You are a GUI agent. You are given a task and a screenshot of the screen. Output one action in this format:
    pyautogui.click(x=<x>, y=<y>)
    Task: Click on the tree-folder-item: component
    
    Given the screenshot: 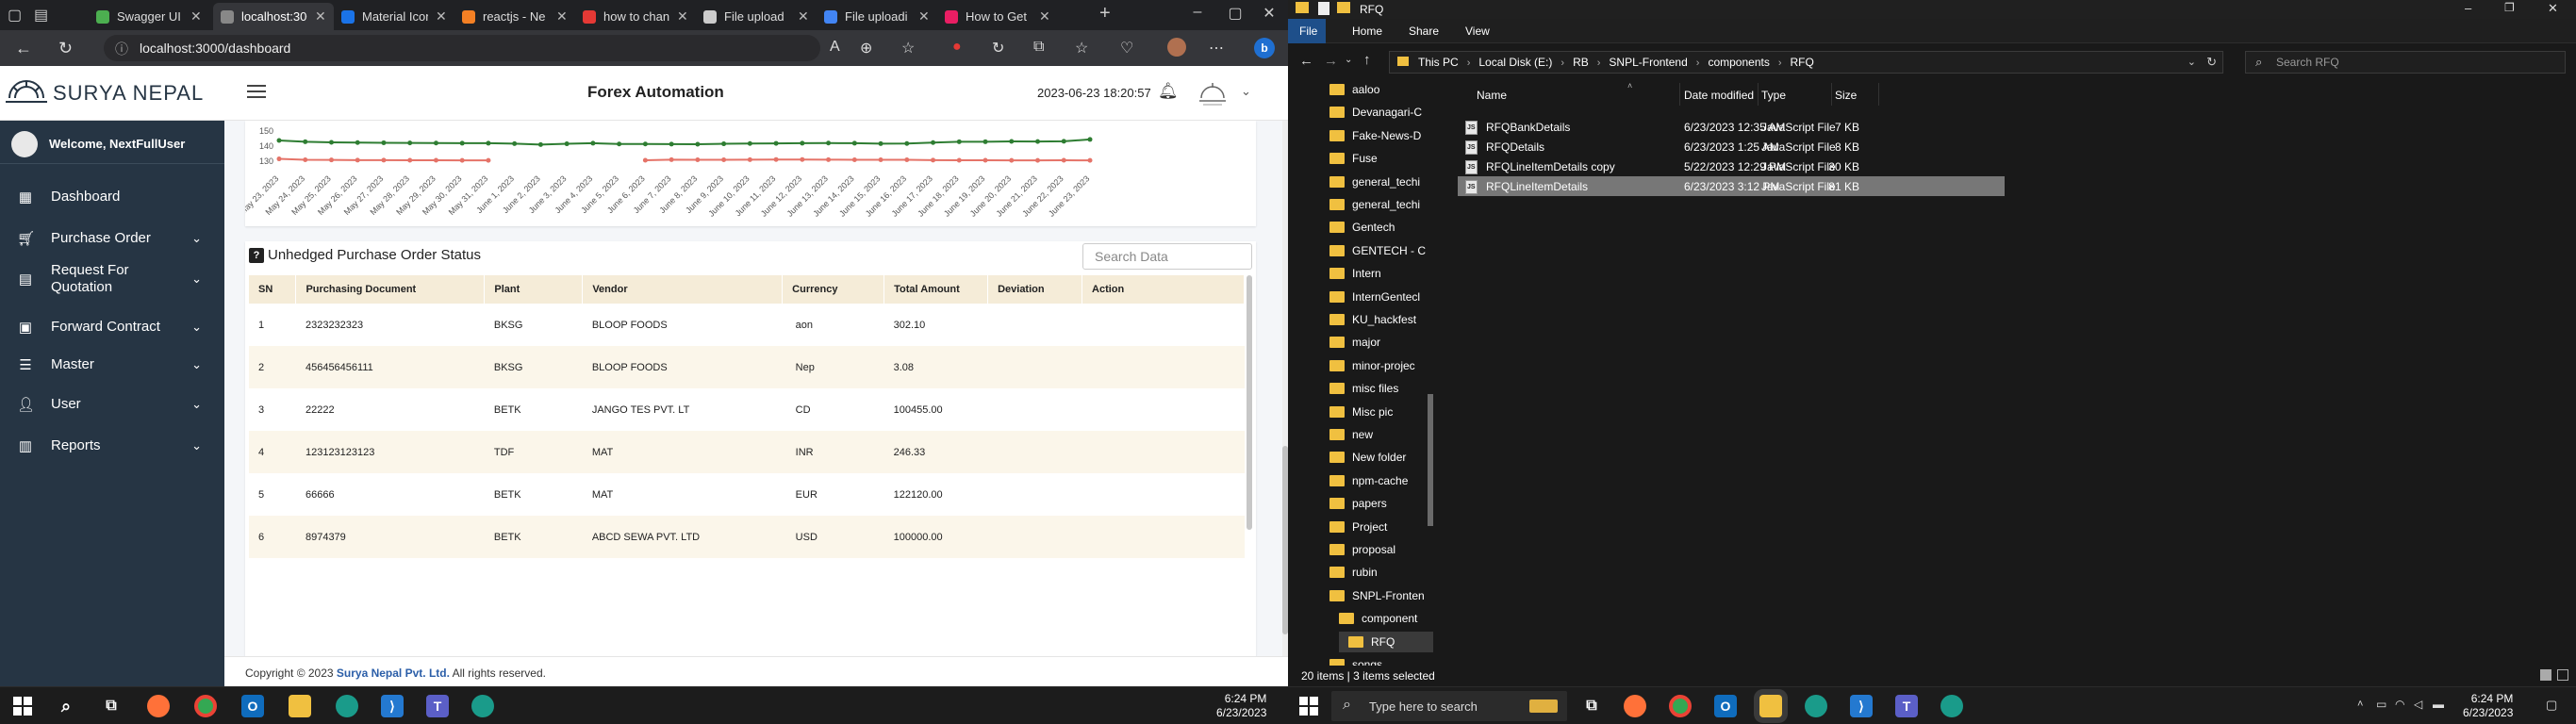 What is the action you would take?
    pyautogui.click(x=1378, y=618)
    